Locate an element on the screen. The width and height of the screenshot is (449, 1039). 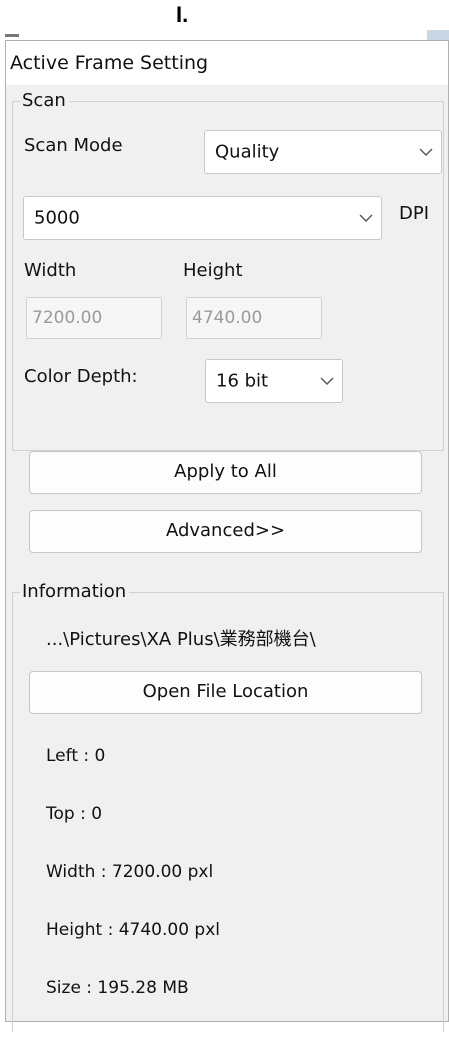
information-group-label: Information is located at coordinates (75, 591).